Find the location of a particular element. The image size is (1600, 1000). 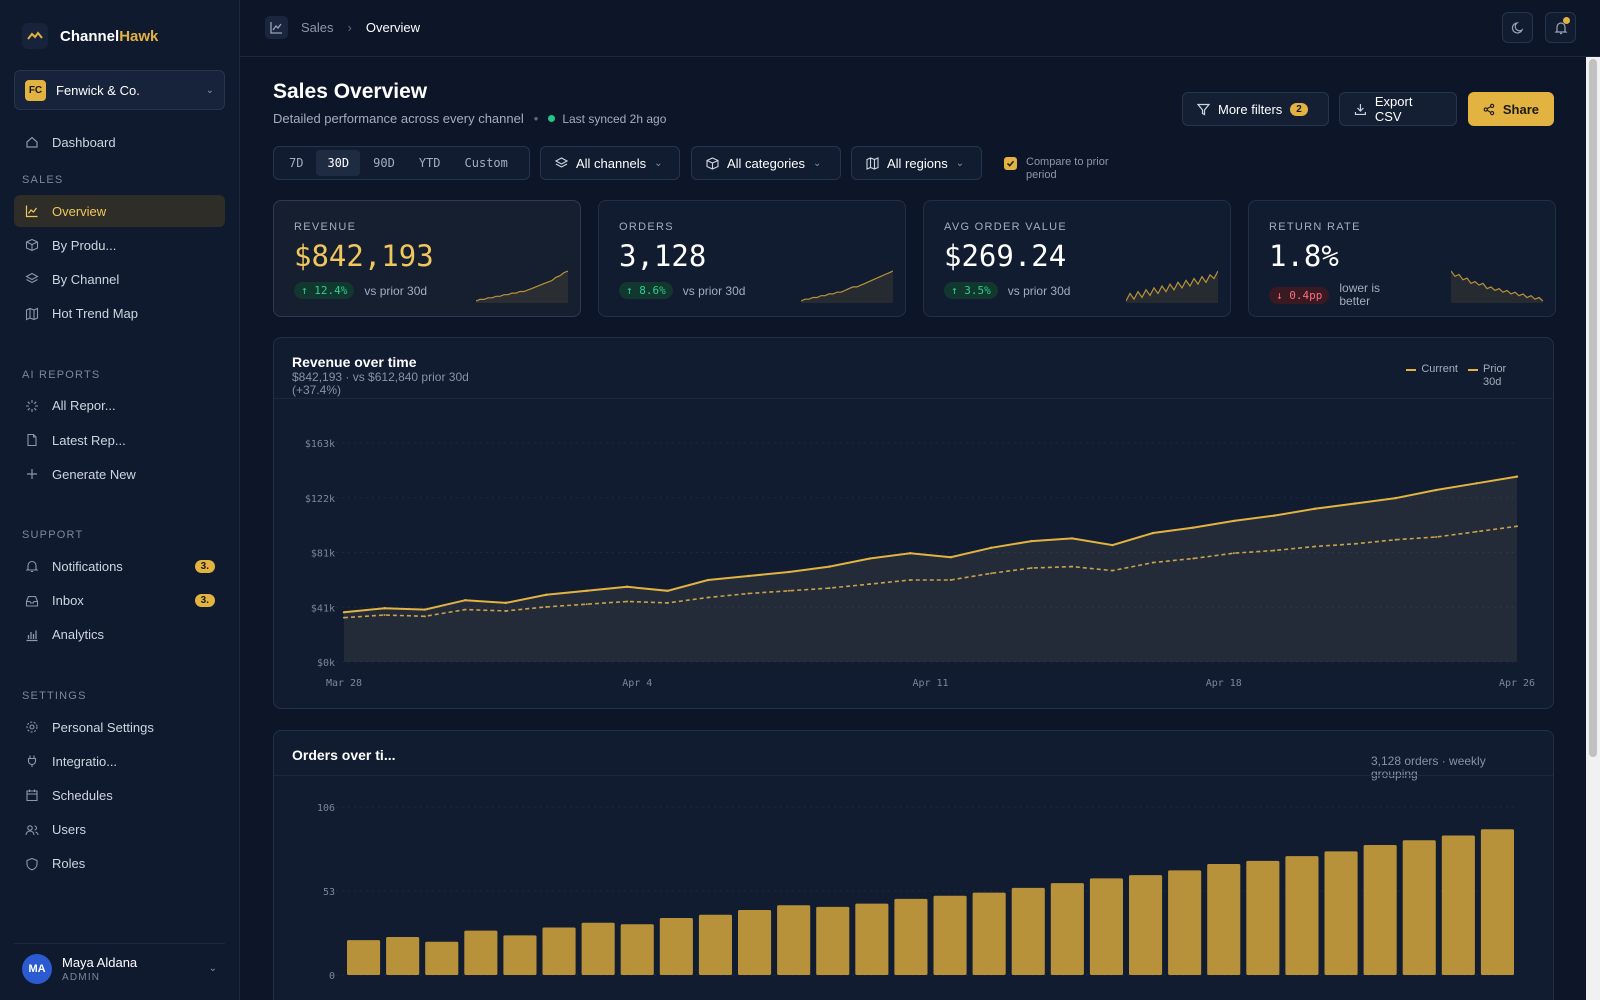

breadcrumb-parent: Sales is located at coordinates (317, 27).